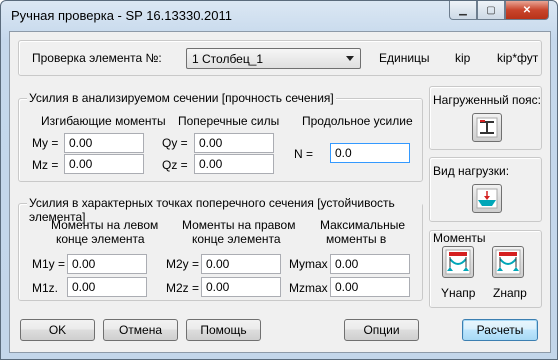 The image size is (558, 360). Describe the element at coordinates (279, 16) in the screenshot. I see `title-bar: Ручная проверка - SP 16.13330.2011 ▁ ▢ ✕` at that location.